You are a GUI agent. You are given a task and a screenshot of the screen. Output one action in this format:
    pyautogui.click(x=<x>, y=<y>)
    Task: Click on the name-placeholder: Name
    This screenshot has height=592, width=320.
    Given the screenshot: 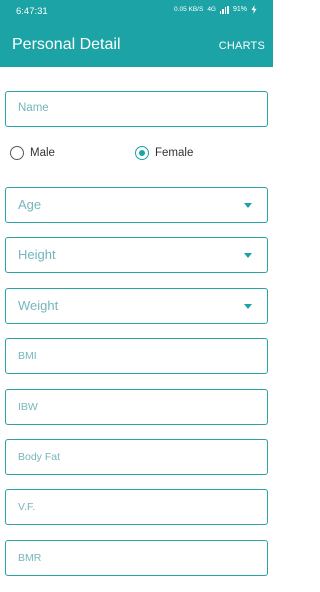 What is the action you would take?
    pyautogui.click(x=33, y=108)
    